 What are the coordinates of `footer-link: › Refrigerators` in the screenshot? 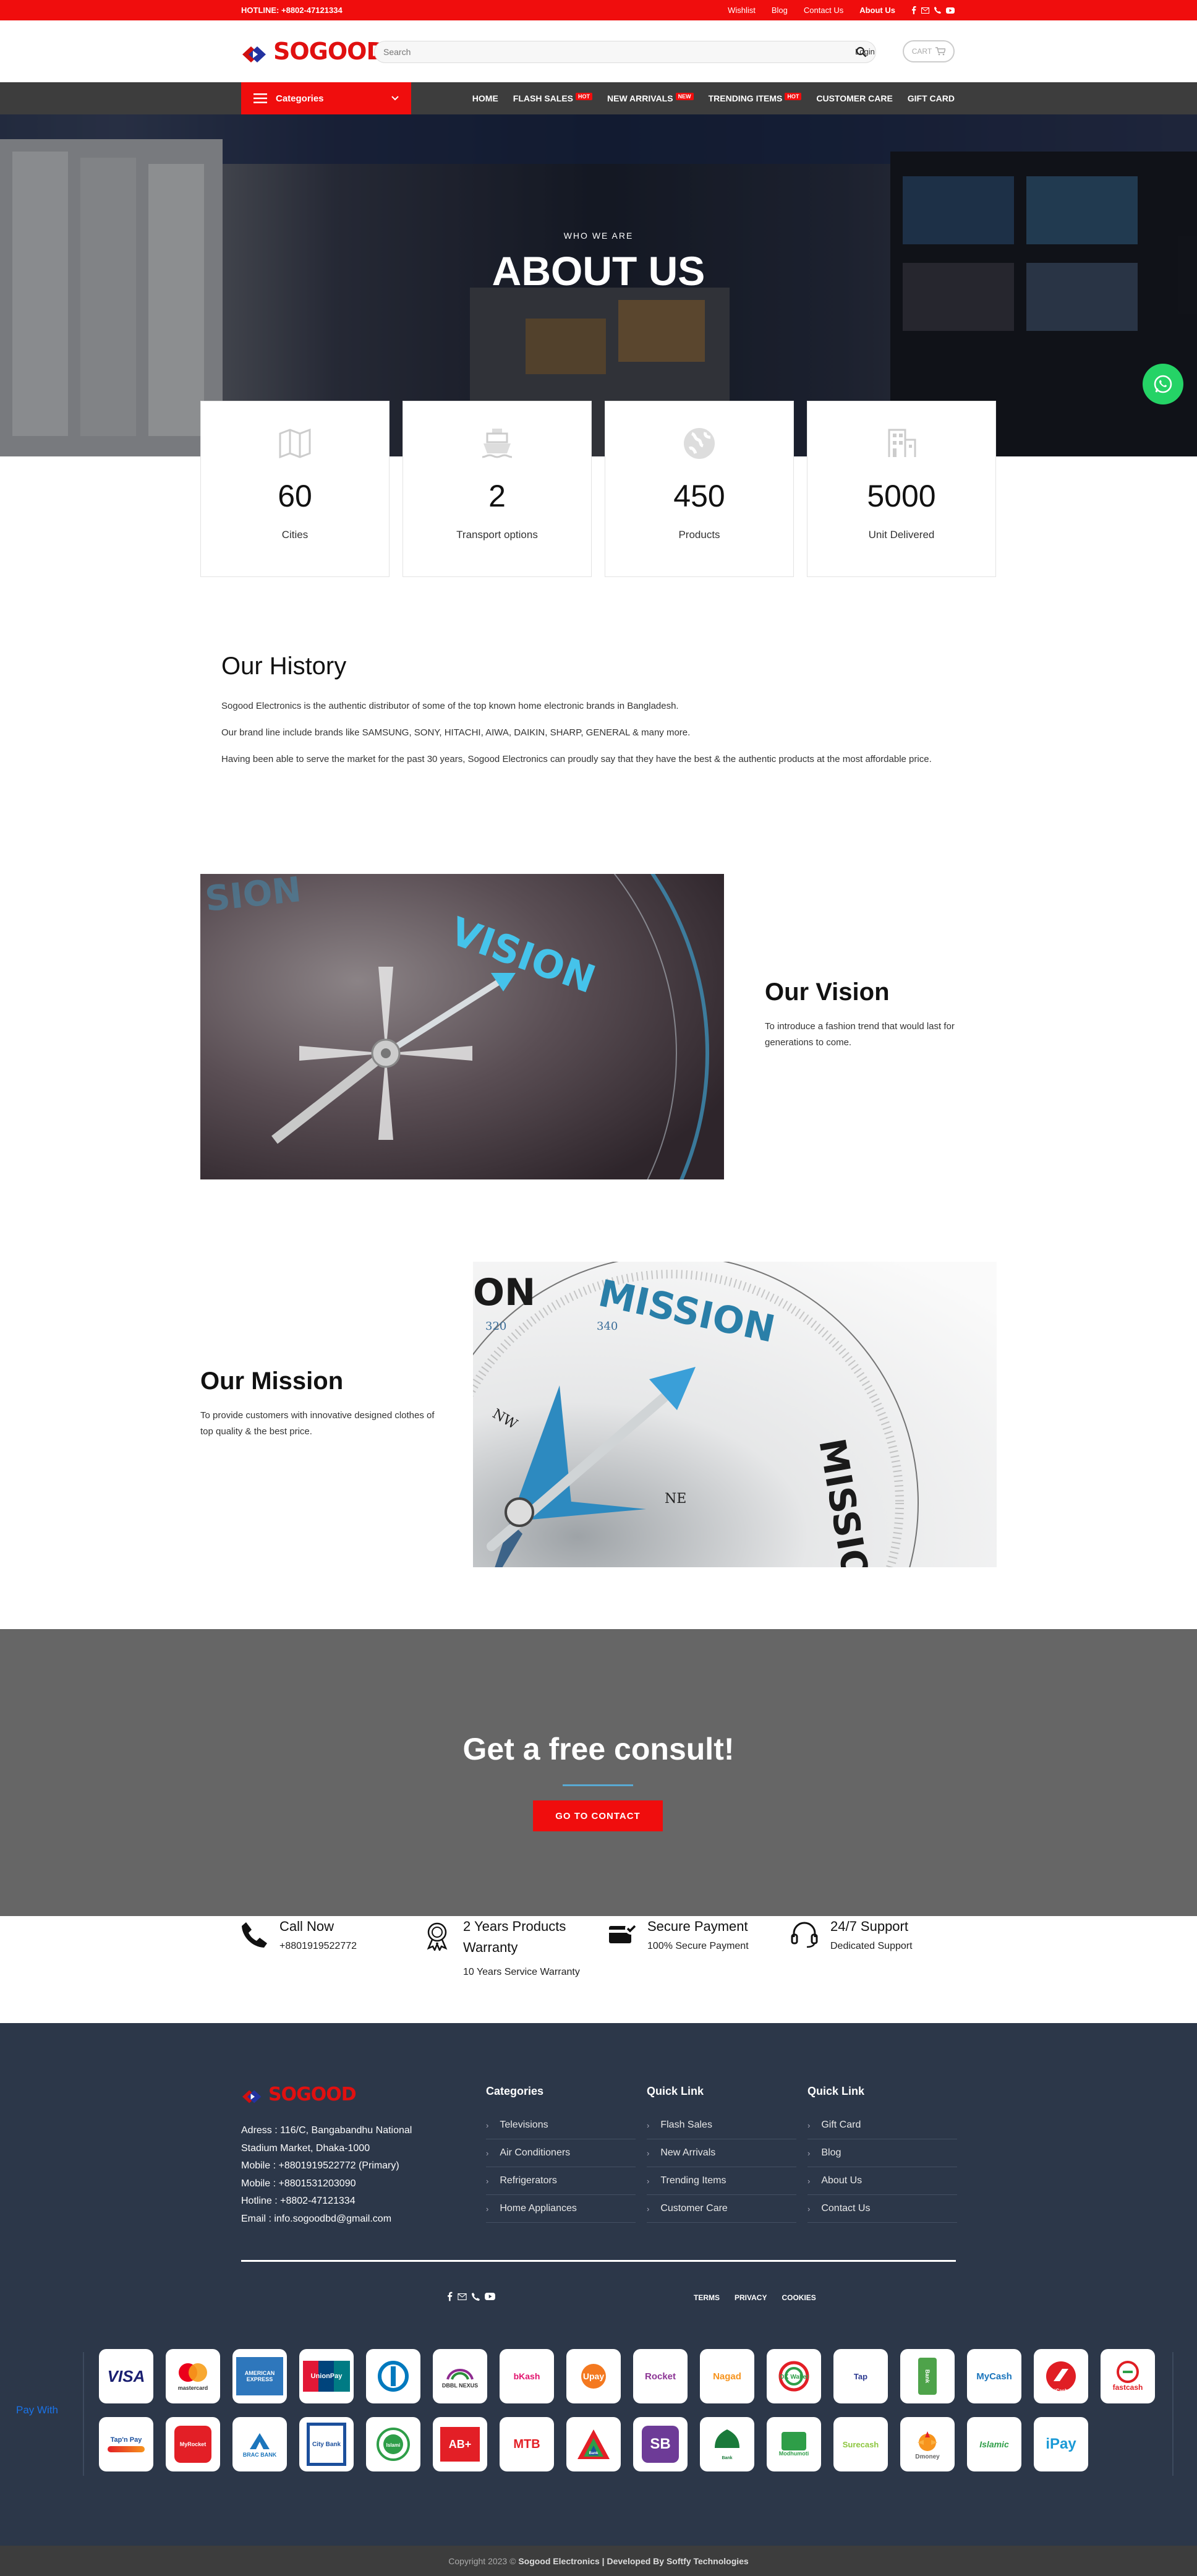 It's located at (561, 2181).